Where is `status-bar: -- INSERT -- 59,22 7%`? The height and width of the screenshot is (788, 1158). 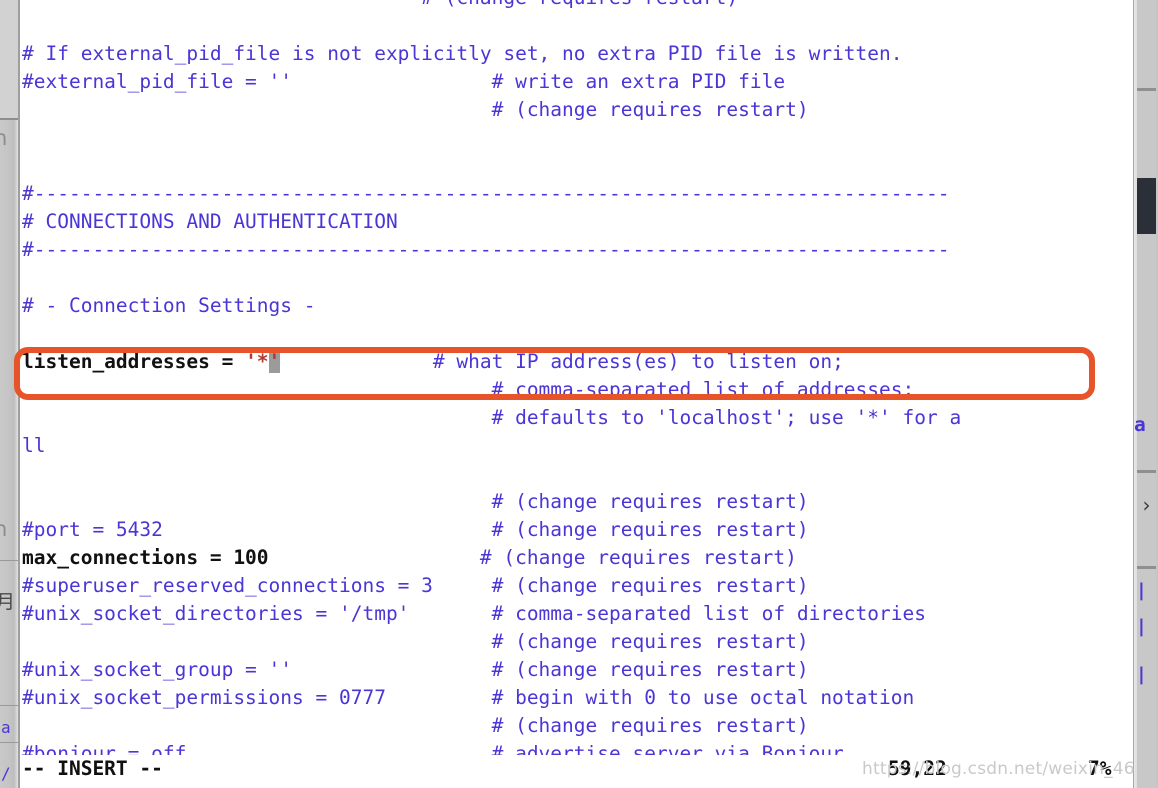 status-bar: -- INSERT -- 59,22 7% is located at coordinates (576, 771).